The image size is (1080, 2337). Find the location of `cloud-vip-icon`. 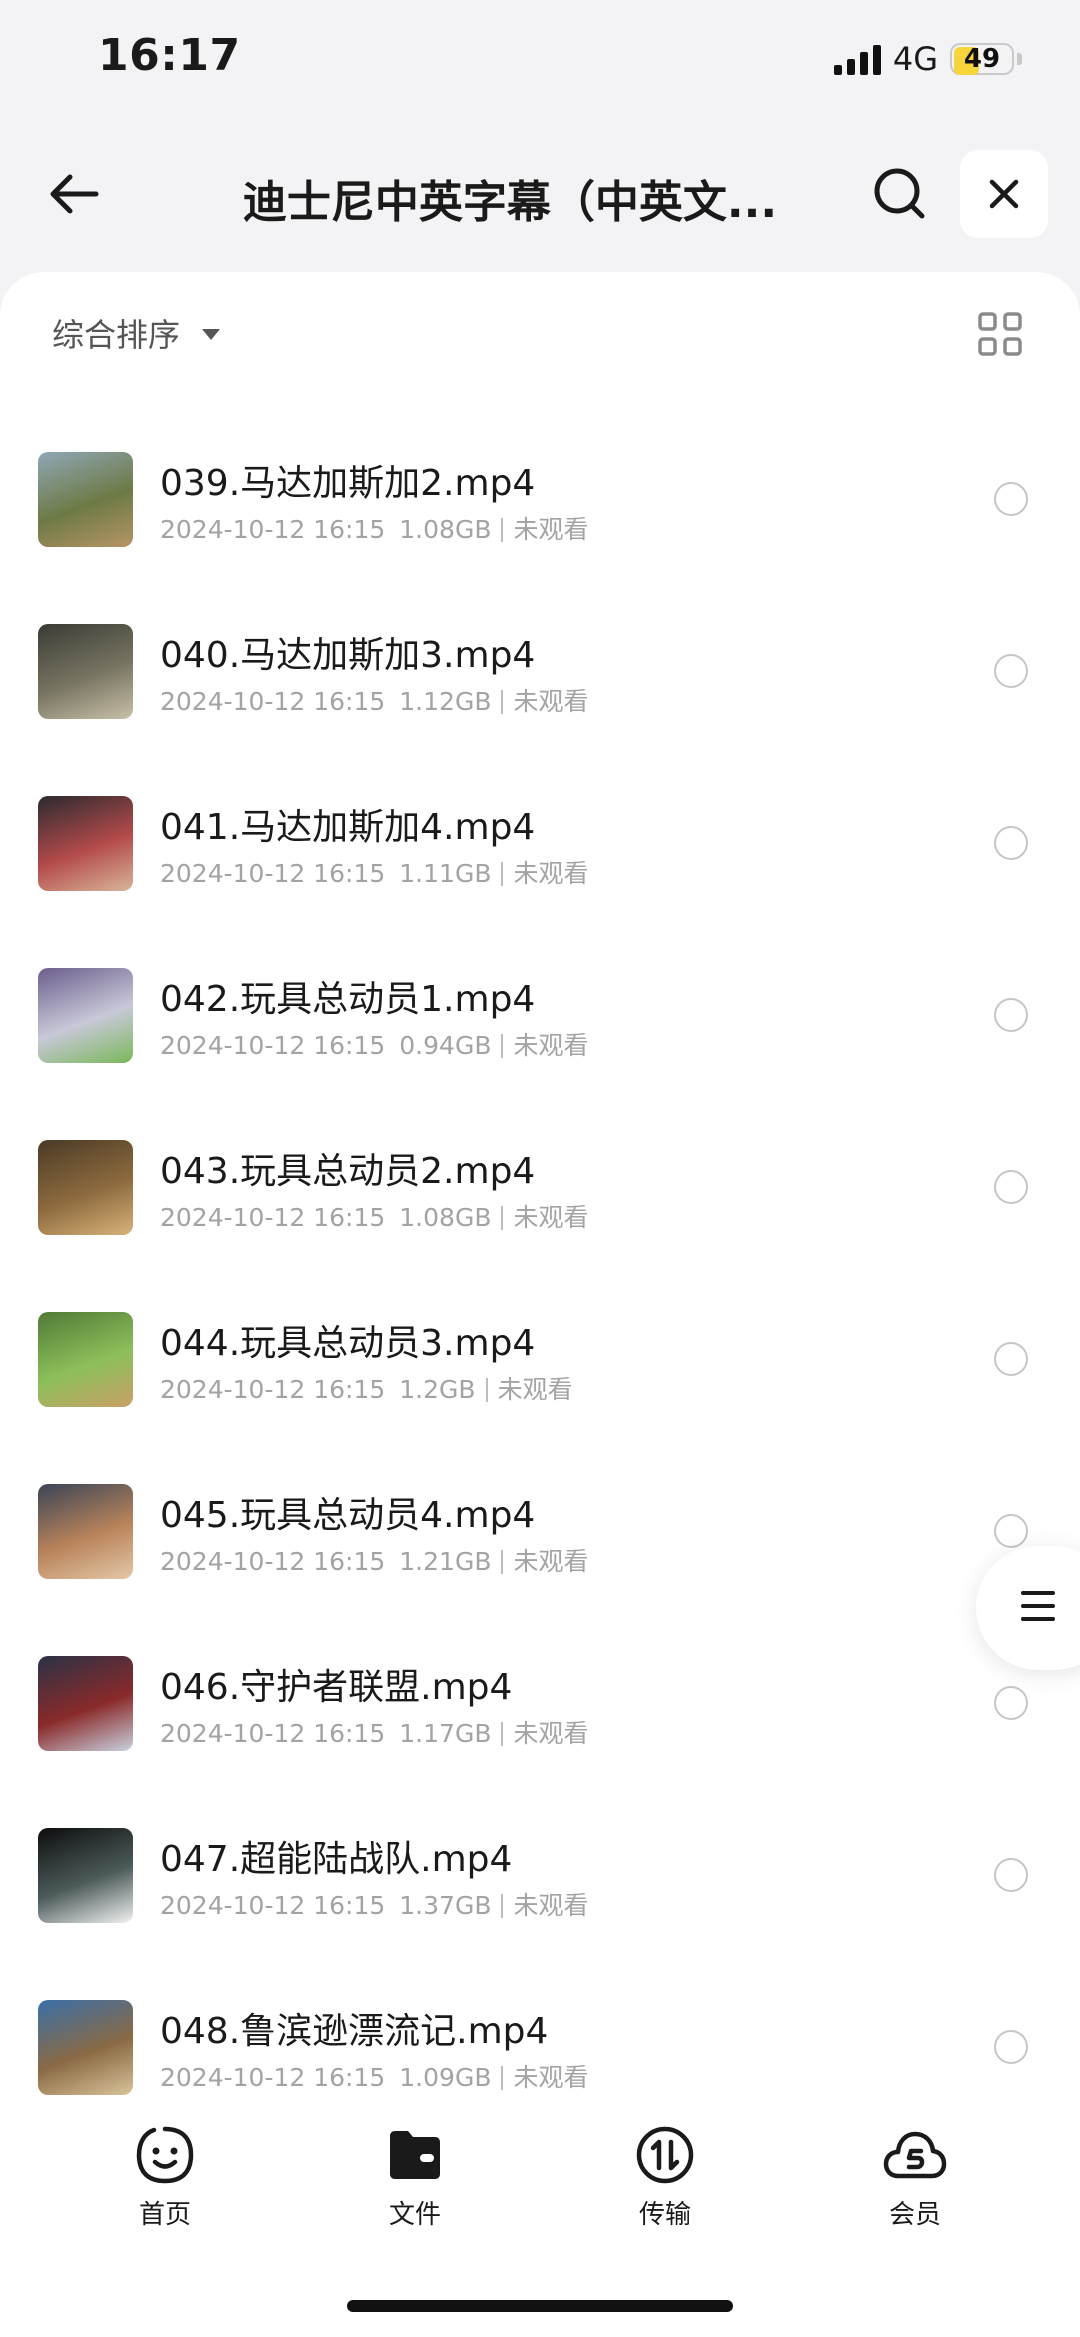

cloud-vip-icon is located at coordinates (915, 2155).